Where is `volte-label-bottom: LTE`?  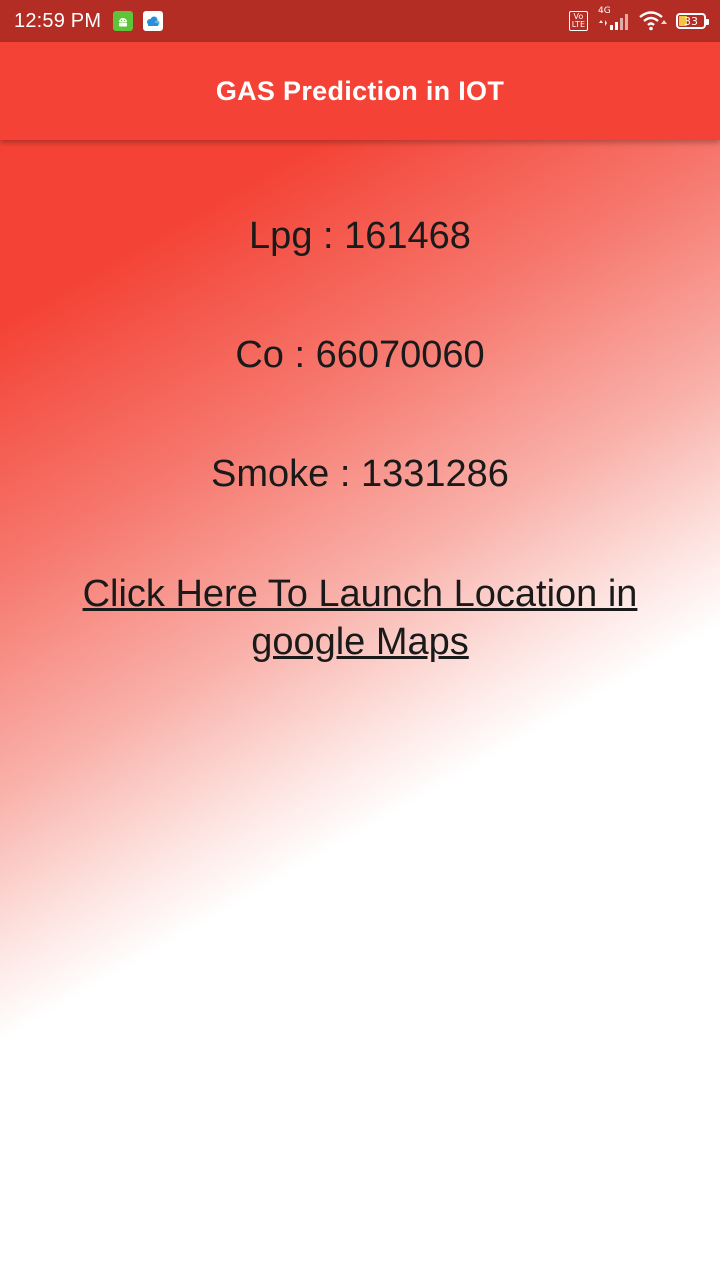 volte-label-bottom: LTE is located at coordinates (578, 24).